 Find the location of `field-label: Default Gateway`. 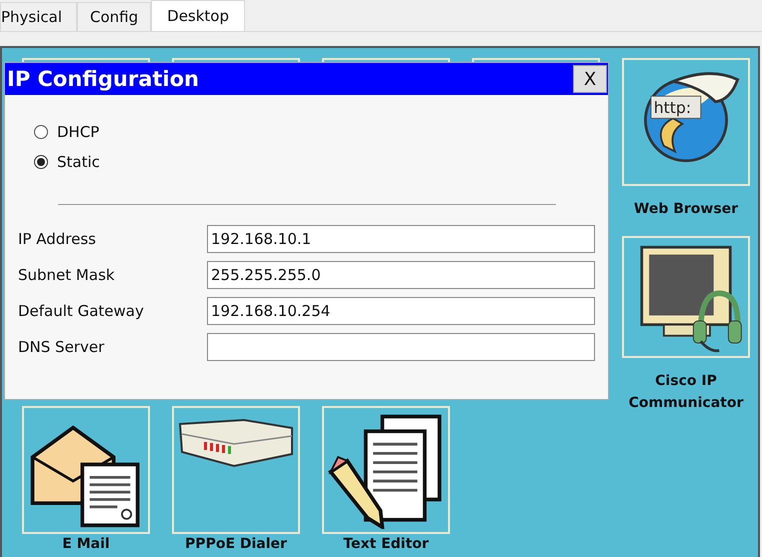

field-label: Default Gateway is located at coordinates (81, 311).